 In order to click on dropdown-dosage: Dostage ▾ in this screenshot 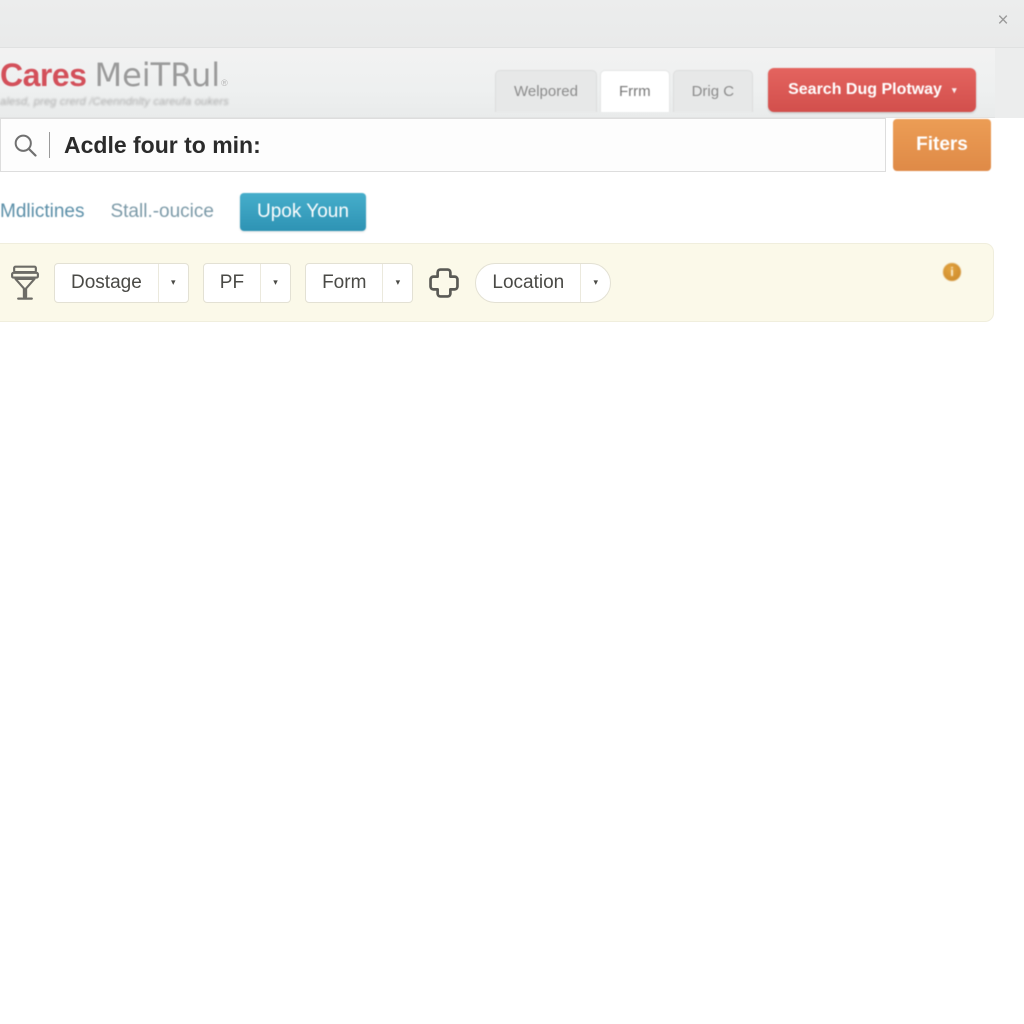, I will do `click(121, 282)`.